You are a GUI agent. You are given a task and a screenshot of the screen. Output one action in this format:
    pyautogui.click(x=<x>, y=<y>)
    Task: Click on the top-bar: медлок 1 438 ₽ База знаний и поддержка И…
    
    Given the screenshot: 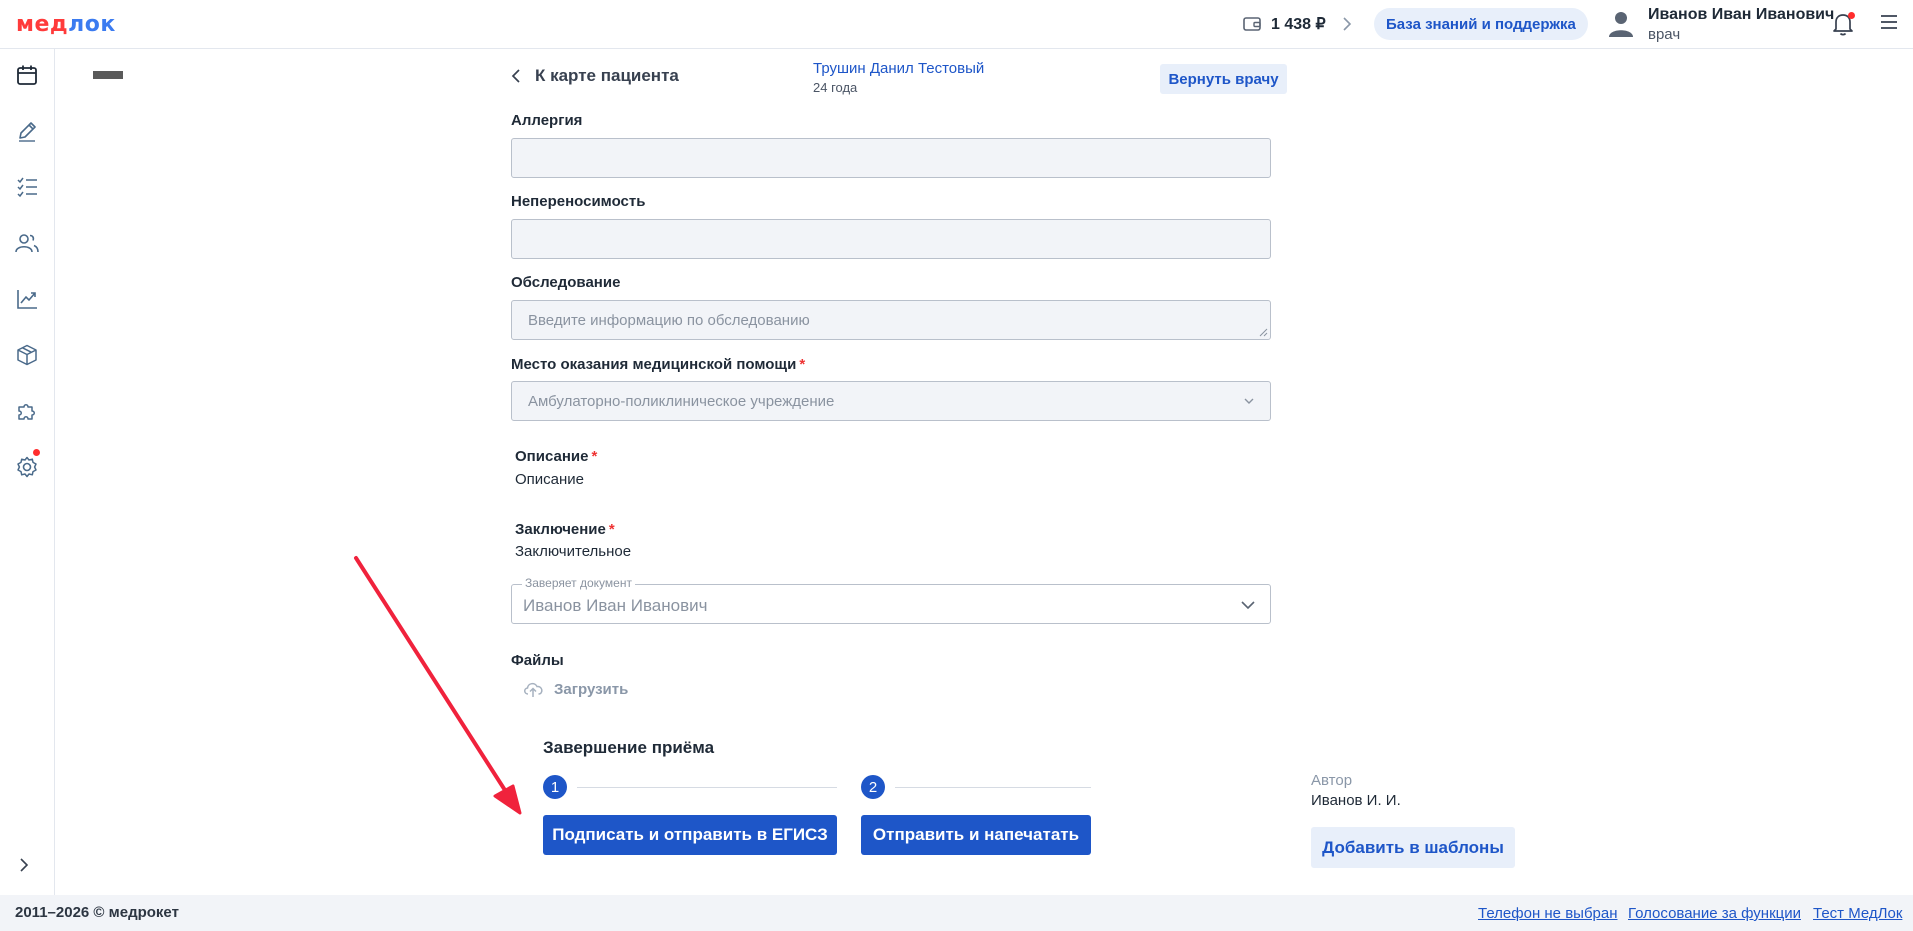 What is the action you would take?
    pyautogui.click(x=956, y=24)
    